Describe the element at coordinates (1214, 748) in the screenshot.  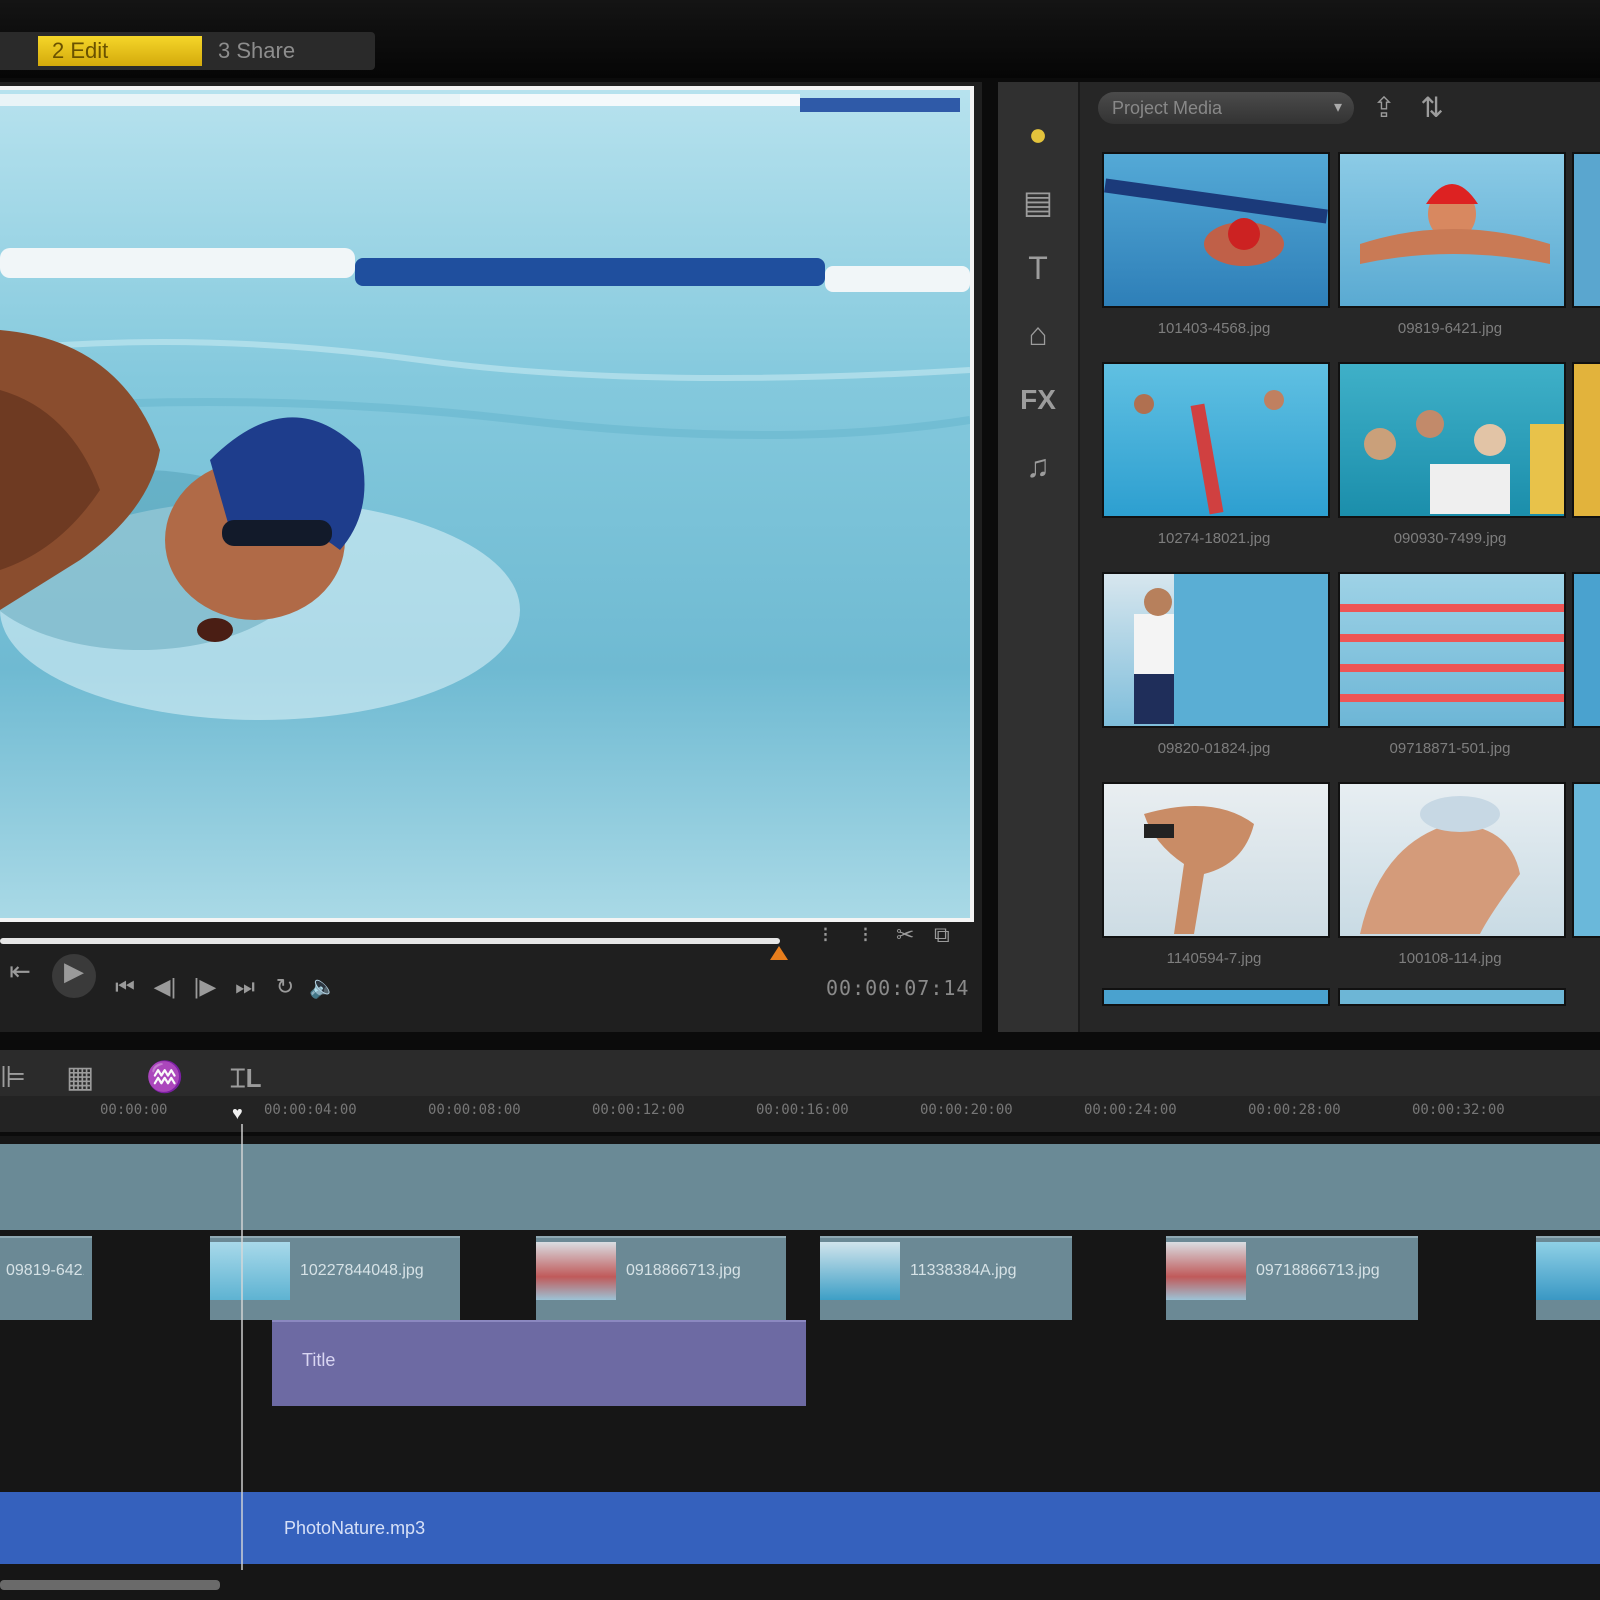
I see `thumbnail-label: 09820-01824.jpg` at that location.